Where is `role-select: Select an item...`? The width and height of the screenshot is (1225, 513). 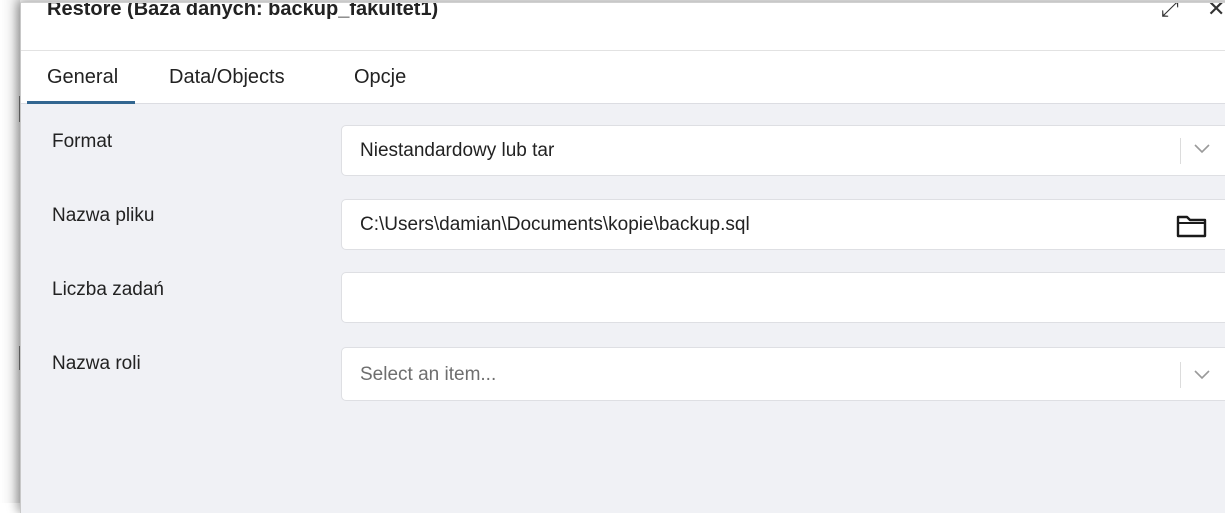 role-select: Select an item... is located at coordinates (783, 374).